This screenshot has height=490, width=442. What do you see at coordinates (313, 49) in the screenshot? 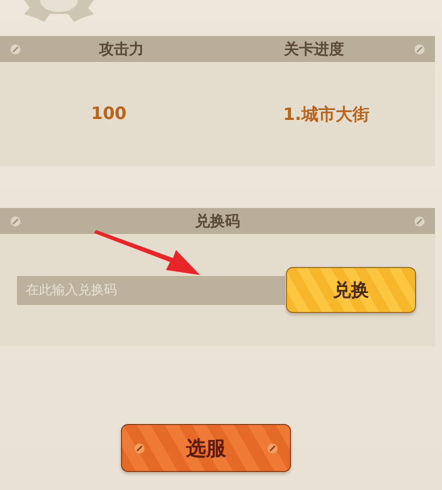
I see `column-header: 关卡进度` at bounding box center [313, 49].